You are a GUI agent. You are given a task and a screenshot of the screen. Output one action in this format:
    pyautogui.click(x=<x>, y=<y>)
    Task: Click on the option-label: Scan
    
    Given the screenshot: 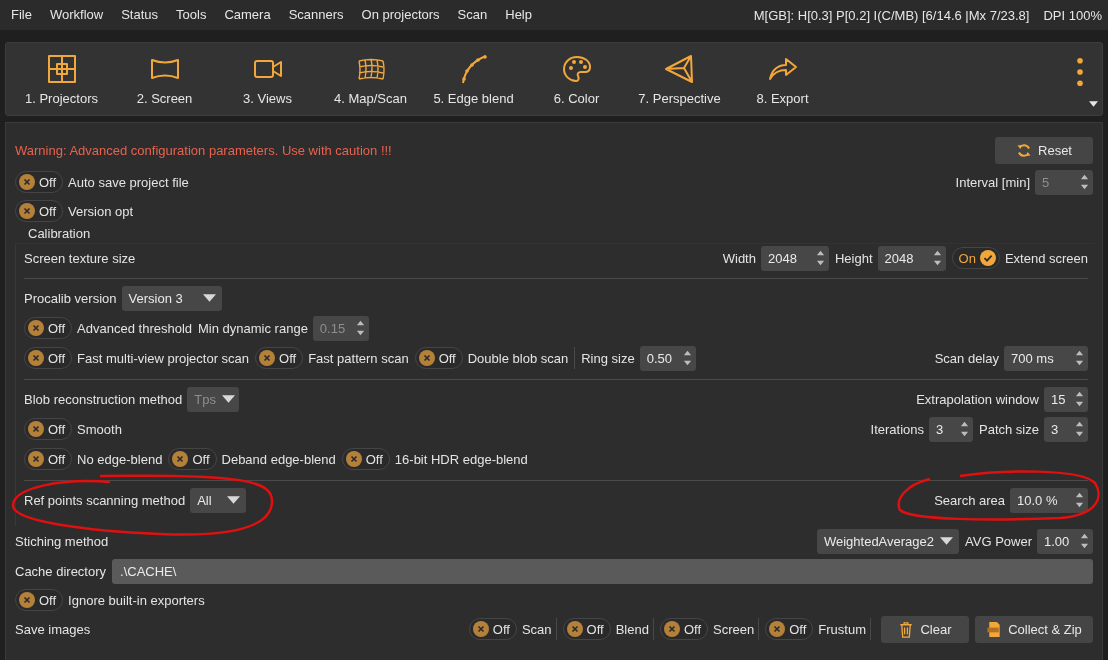 What is the action you would take?
    pyautogui.click(x=536, y=629)
    